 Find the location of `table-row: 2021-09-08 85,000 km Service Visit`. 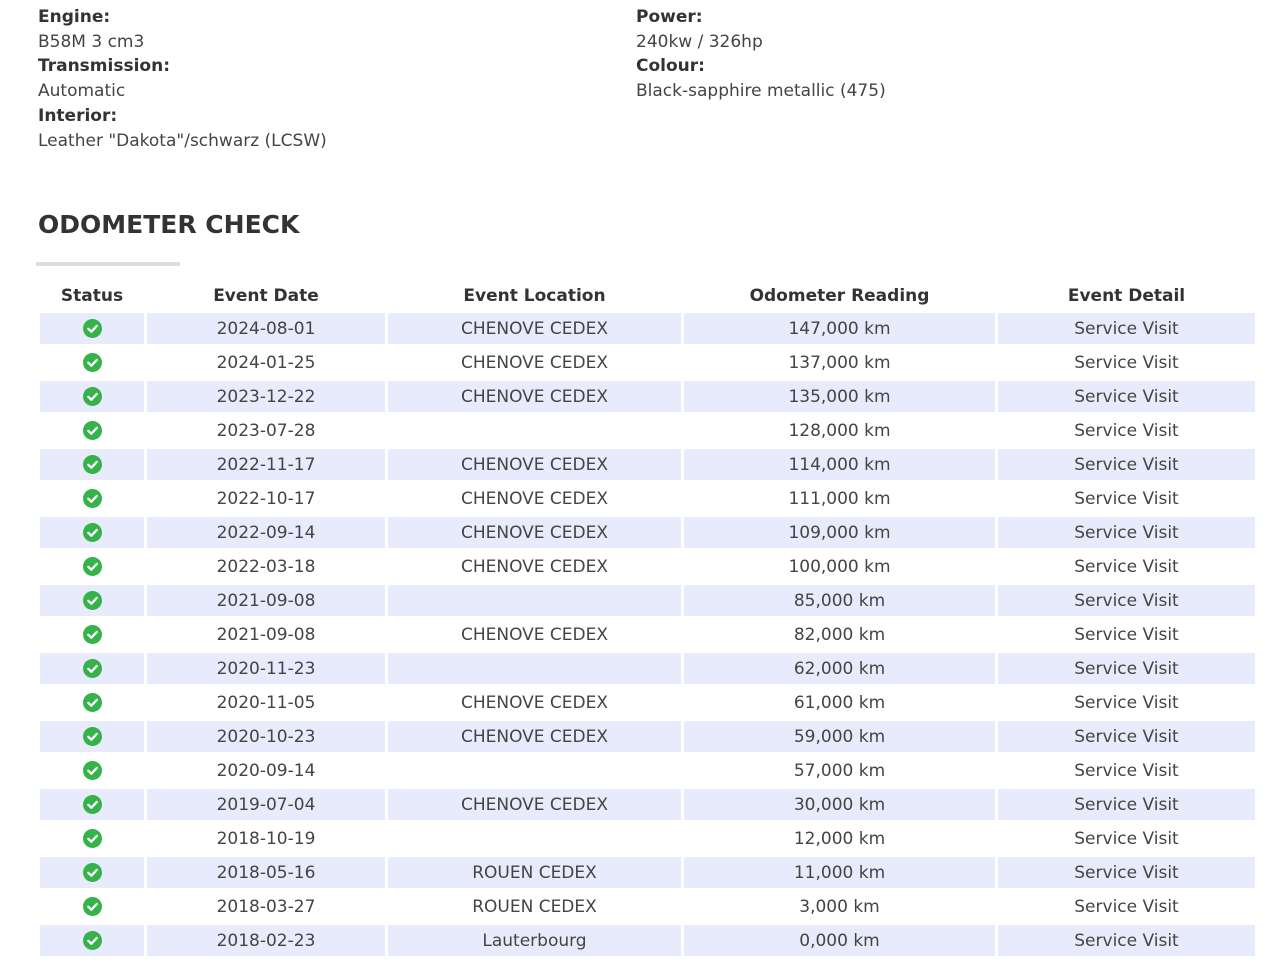

table-row: 2021-09-08 85,000 km Service Visit is located at coordinates (647, 600).